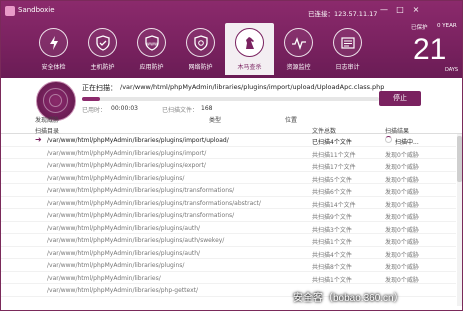 The image size is (463, 311). I want to click on scanning-label: 正在扫描：, so click(99, 88).